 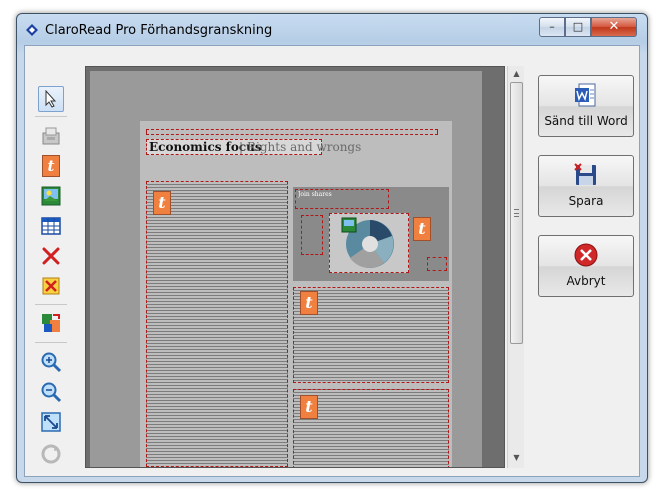 I want to click on chart-caption-zone: Join shares, so click(x=342, y=199).